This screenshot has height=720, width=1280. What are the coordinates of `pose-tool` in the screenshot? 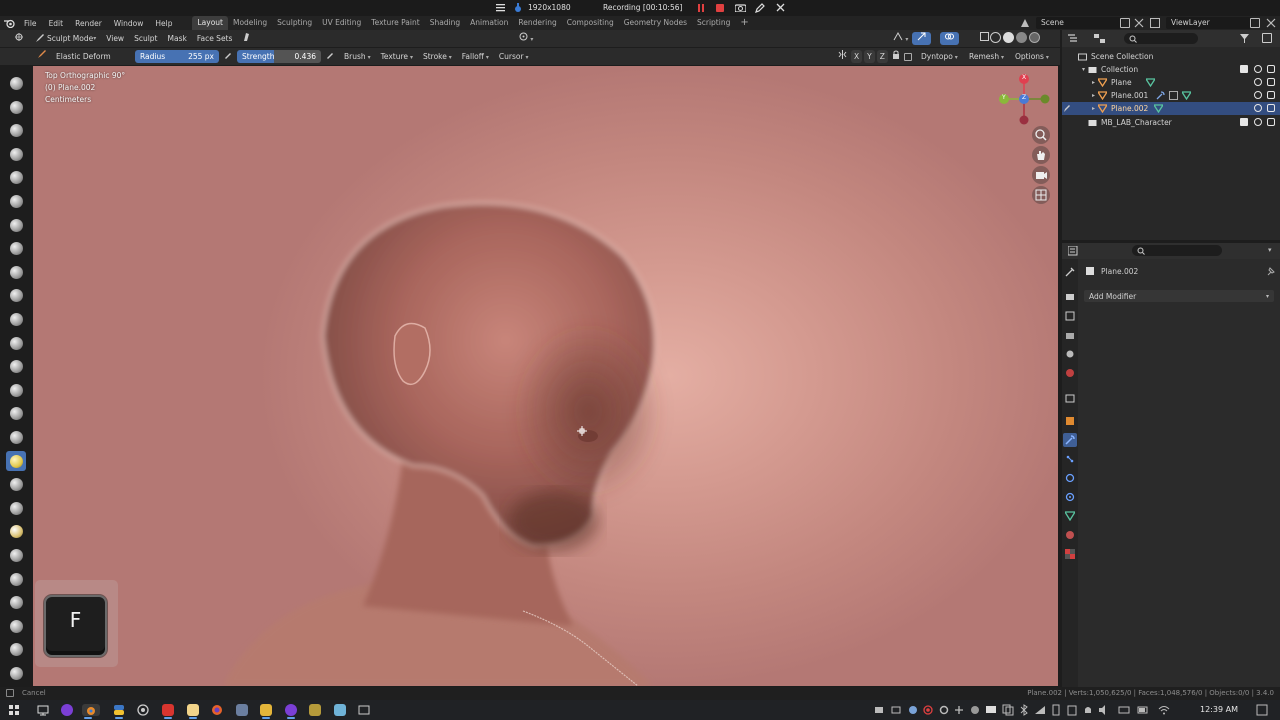 It's located at (16, 532).